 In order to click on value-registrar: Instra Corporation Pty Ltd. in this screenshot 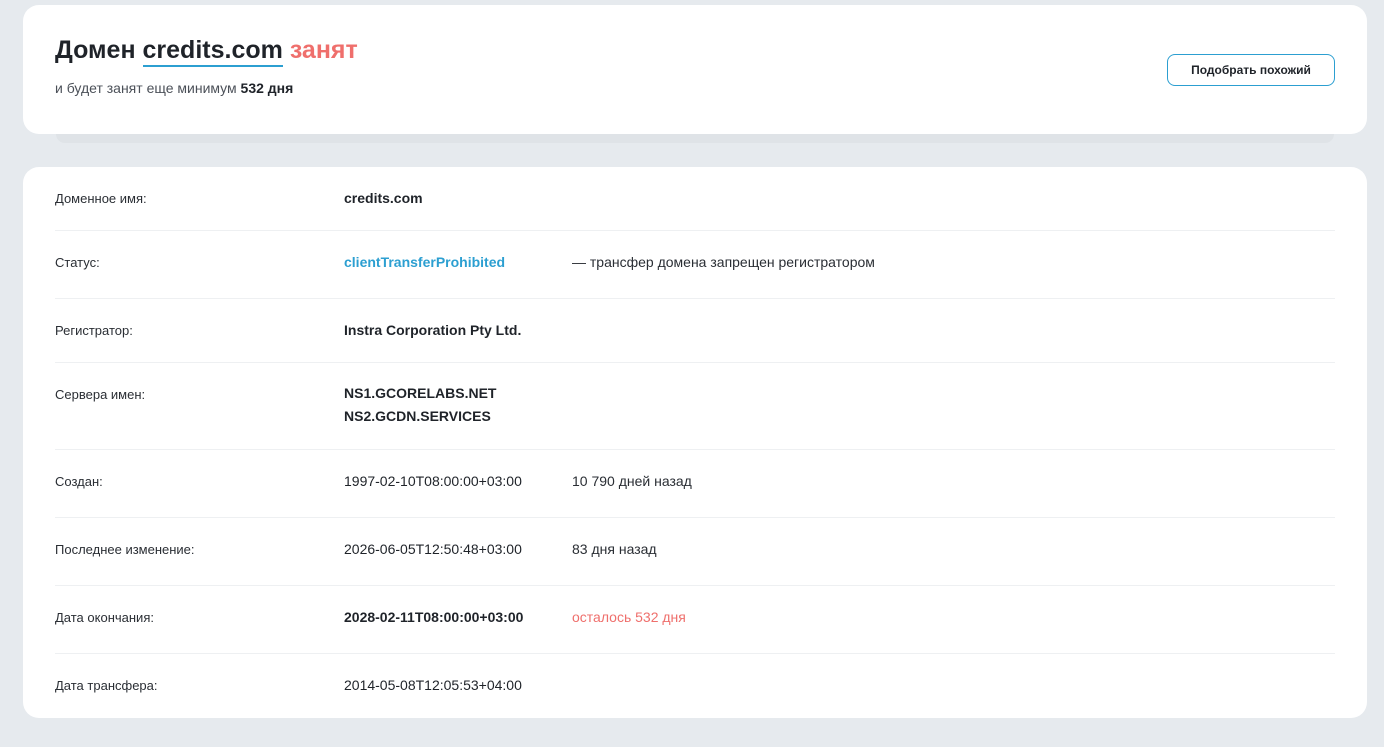, I will do `click(433, 330)`.